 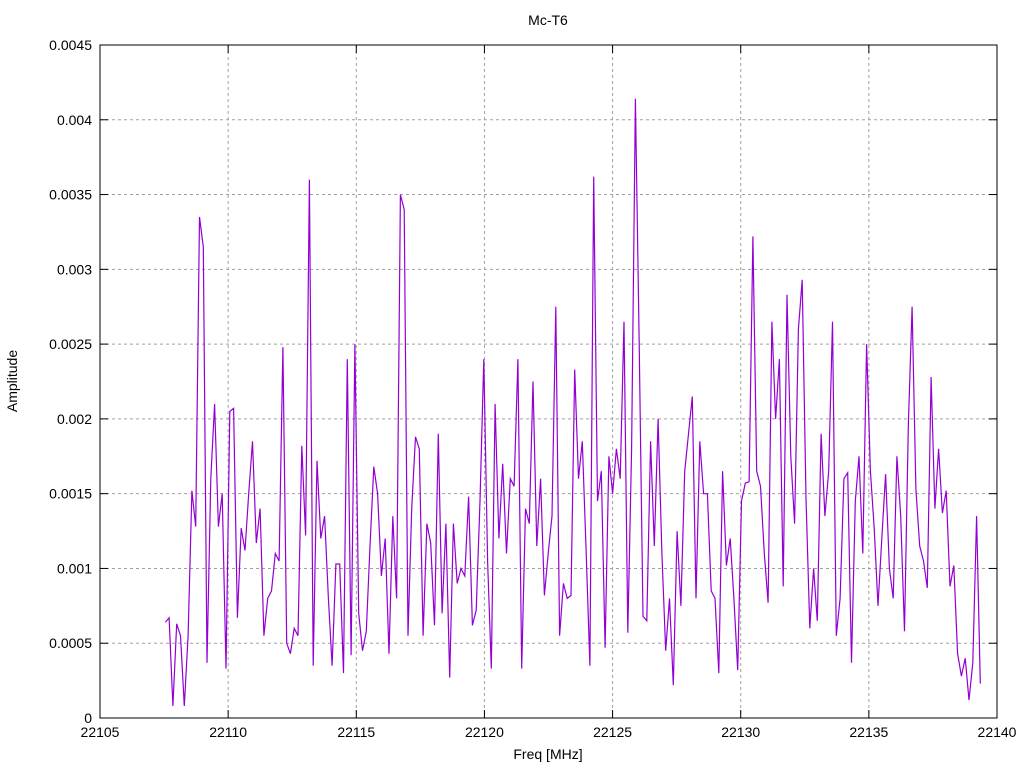 I want to click on y-tick-label: 0.004, so click(x=74, y=120).